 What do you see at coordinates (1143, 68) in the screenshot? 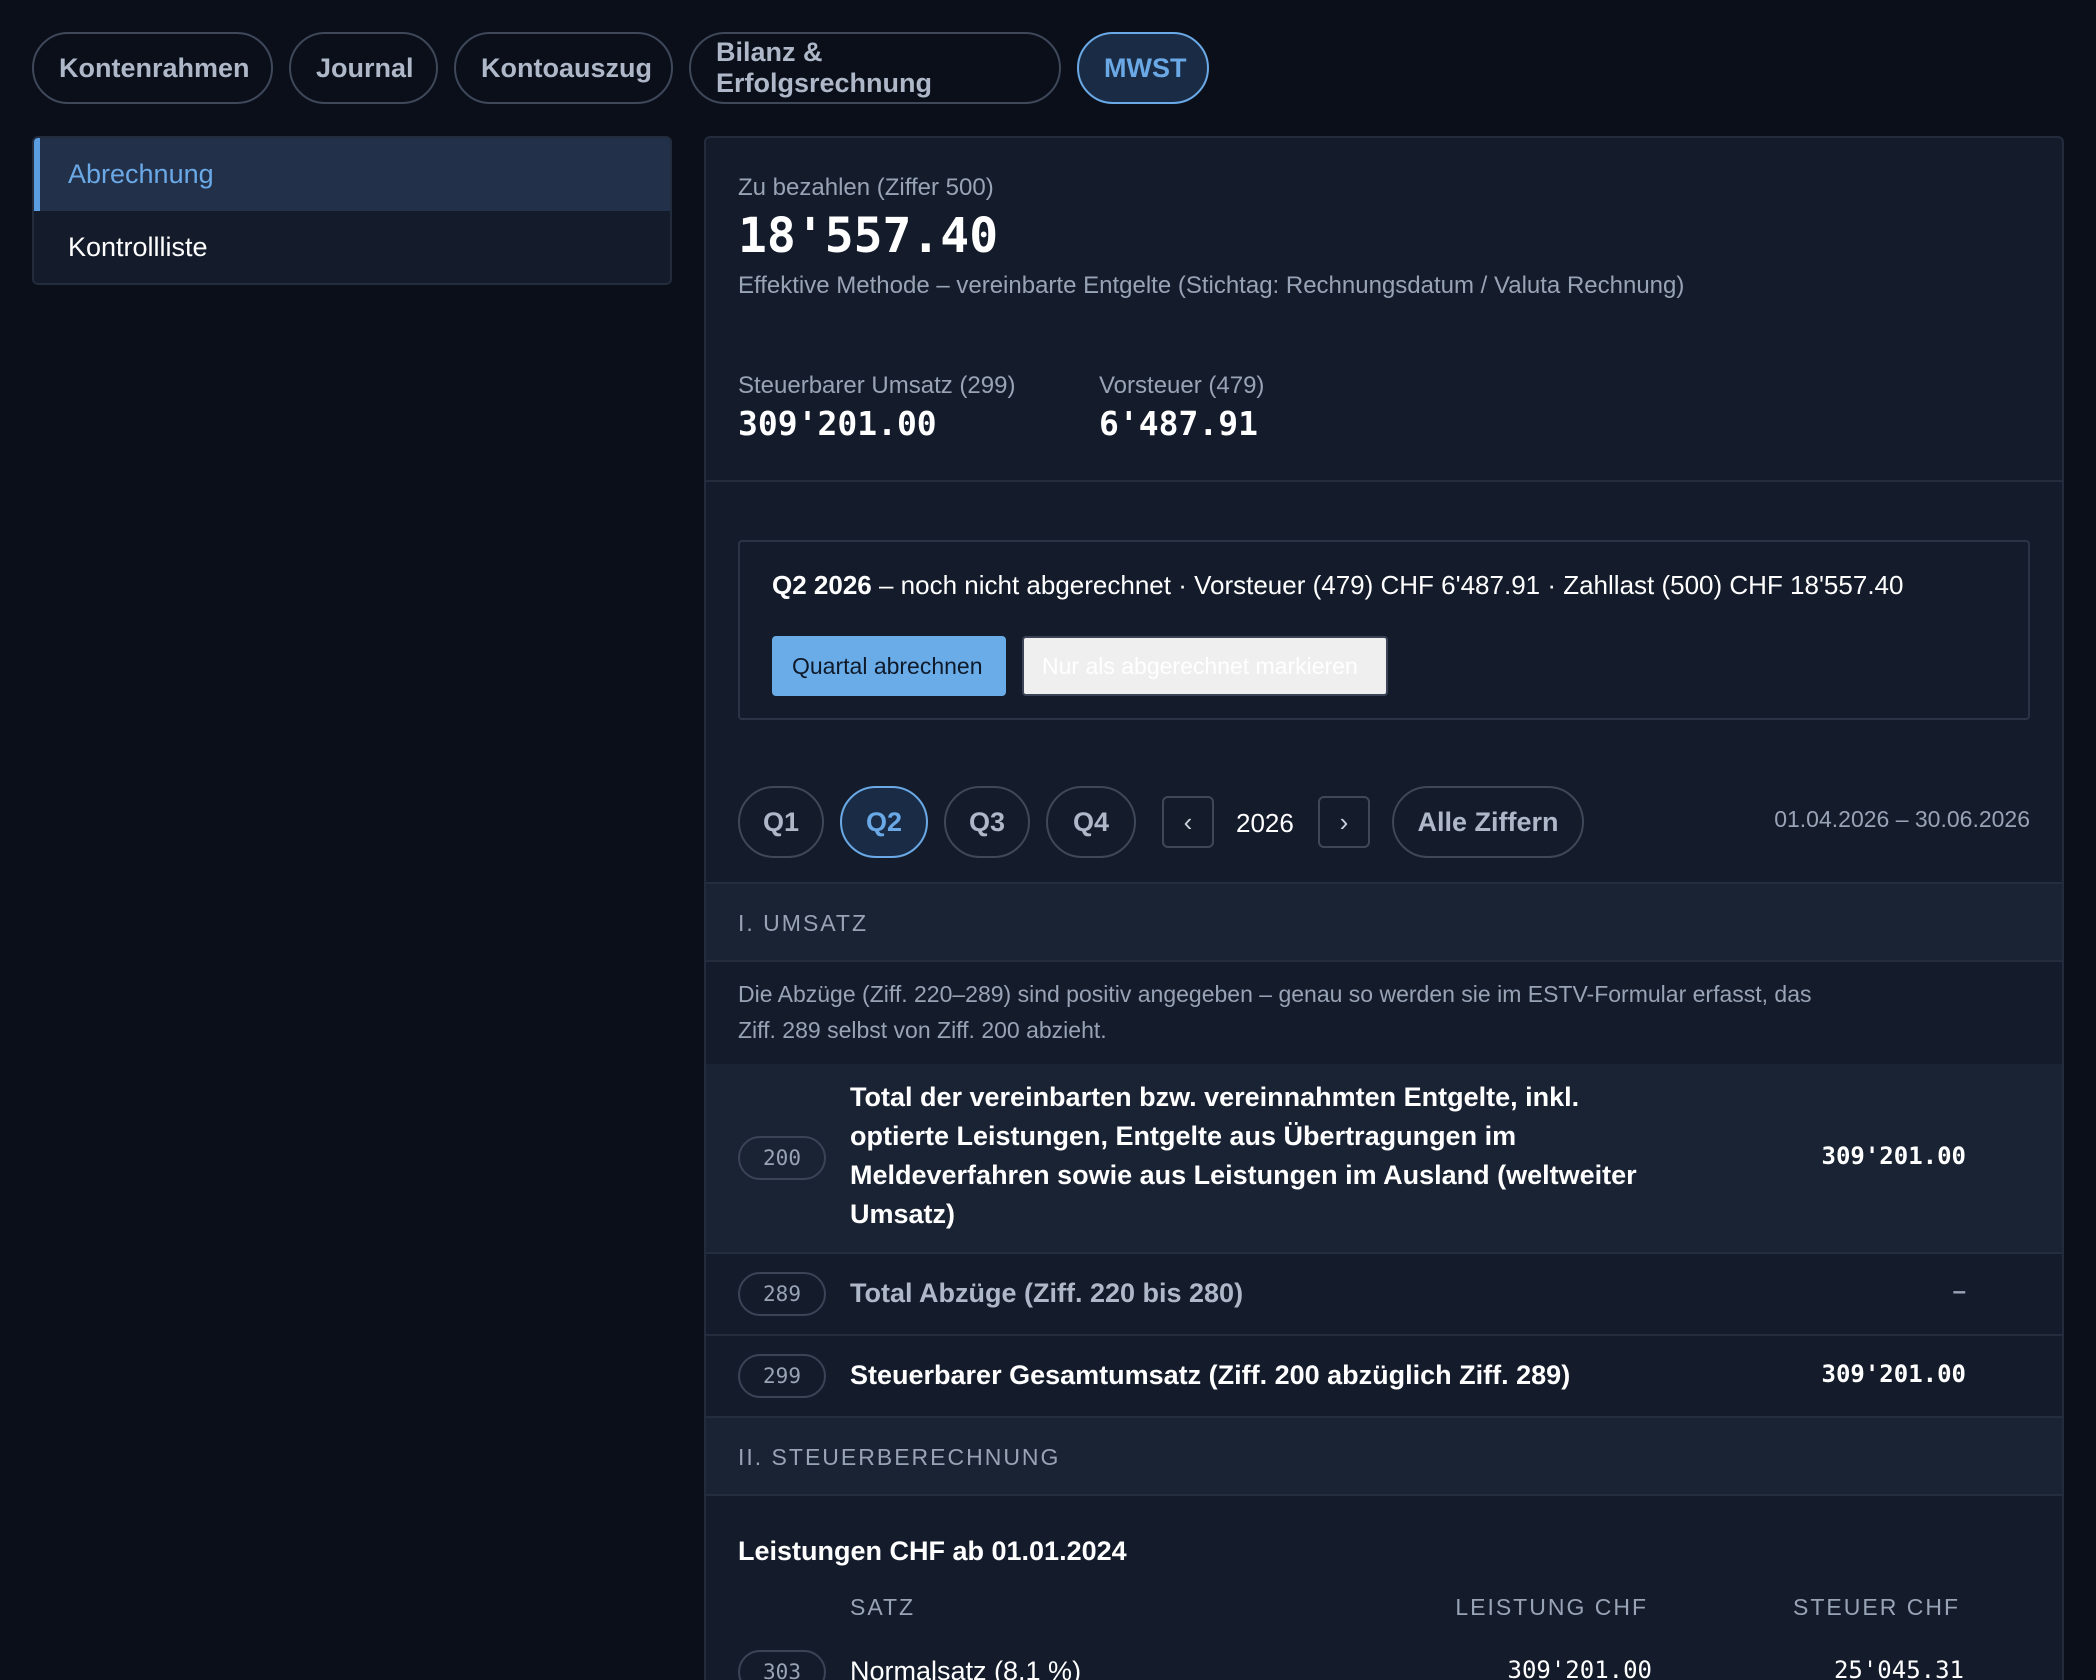
I see `tab-mwst: MWST` at bounding box center [1143, 68].